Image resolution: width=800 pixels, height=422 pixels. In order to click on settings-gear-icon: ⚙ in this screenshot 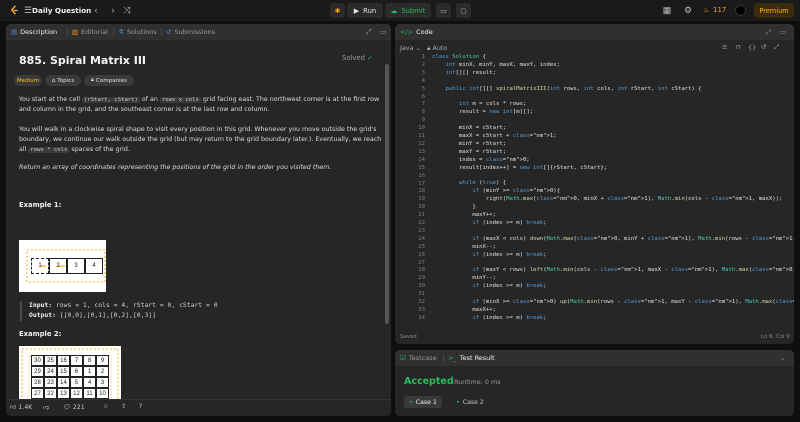, I will do `click(688, 10)`.